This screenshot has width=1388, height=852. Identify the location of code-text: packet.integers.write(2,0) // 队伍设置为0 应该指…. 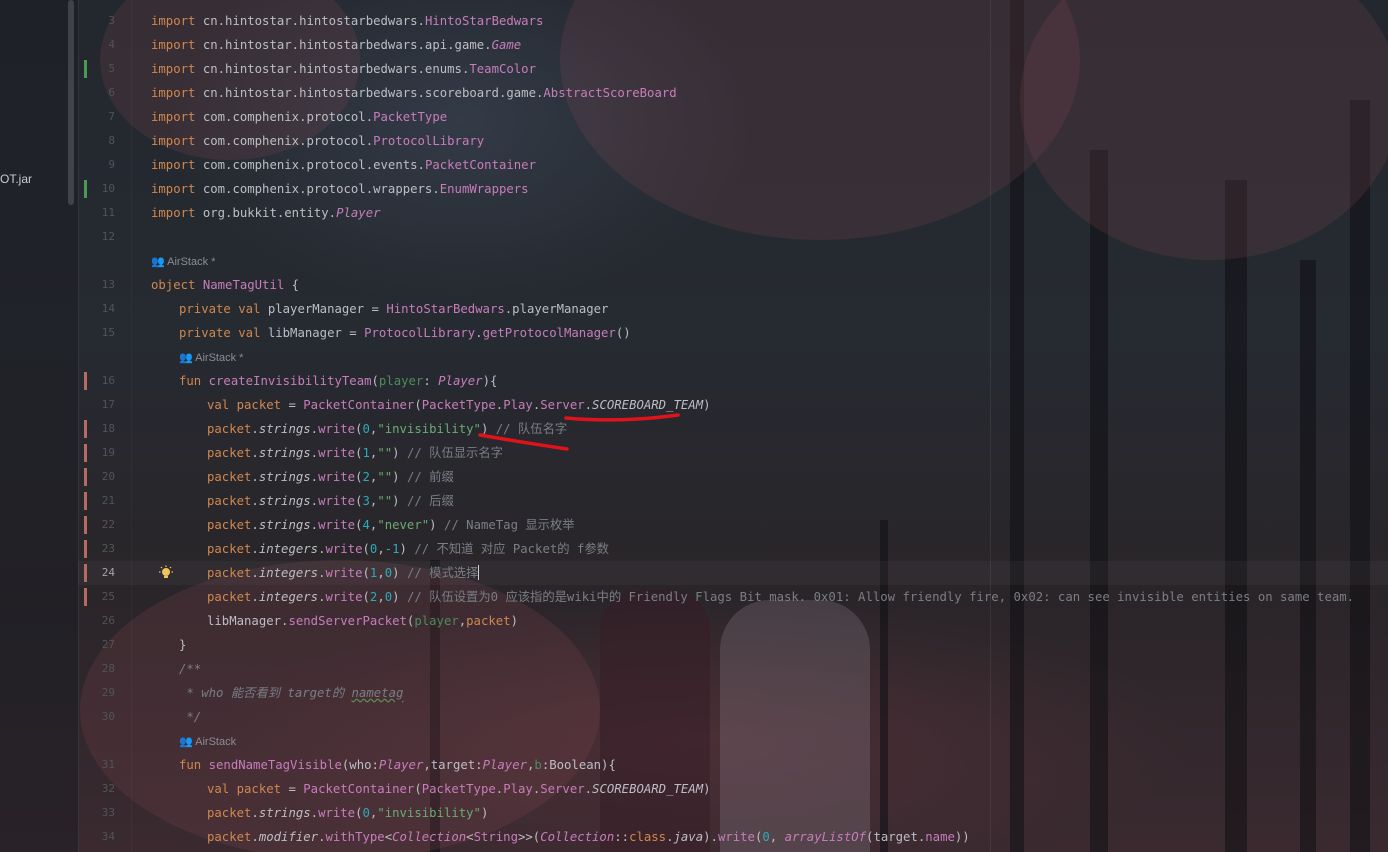
(780, 597).